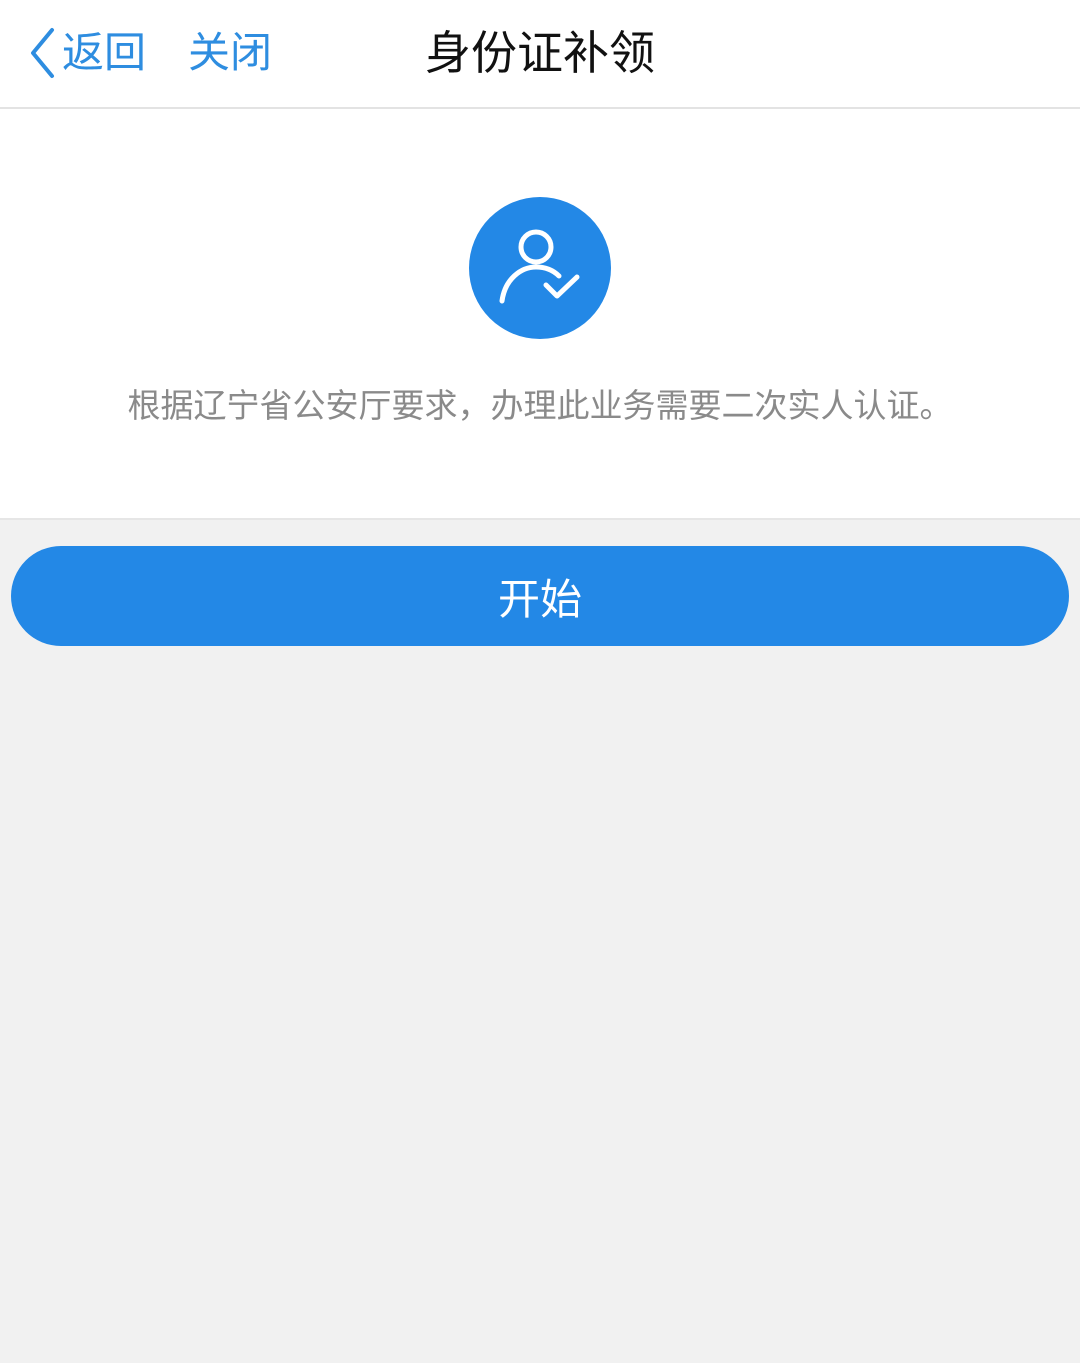 This screenshot has width=1080, height=1363. I want to click on start-button-label: 开始, so click(539, 599).